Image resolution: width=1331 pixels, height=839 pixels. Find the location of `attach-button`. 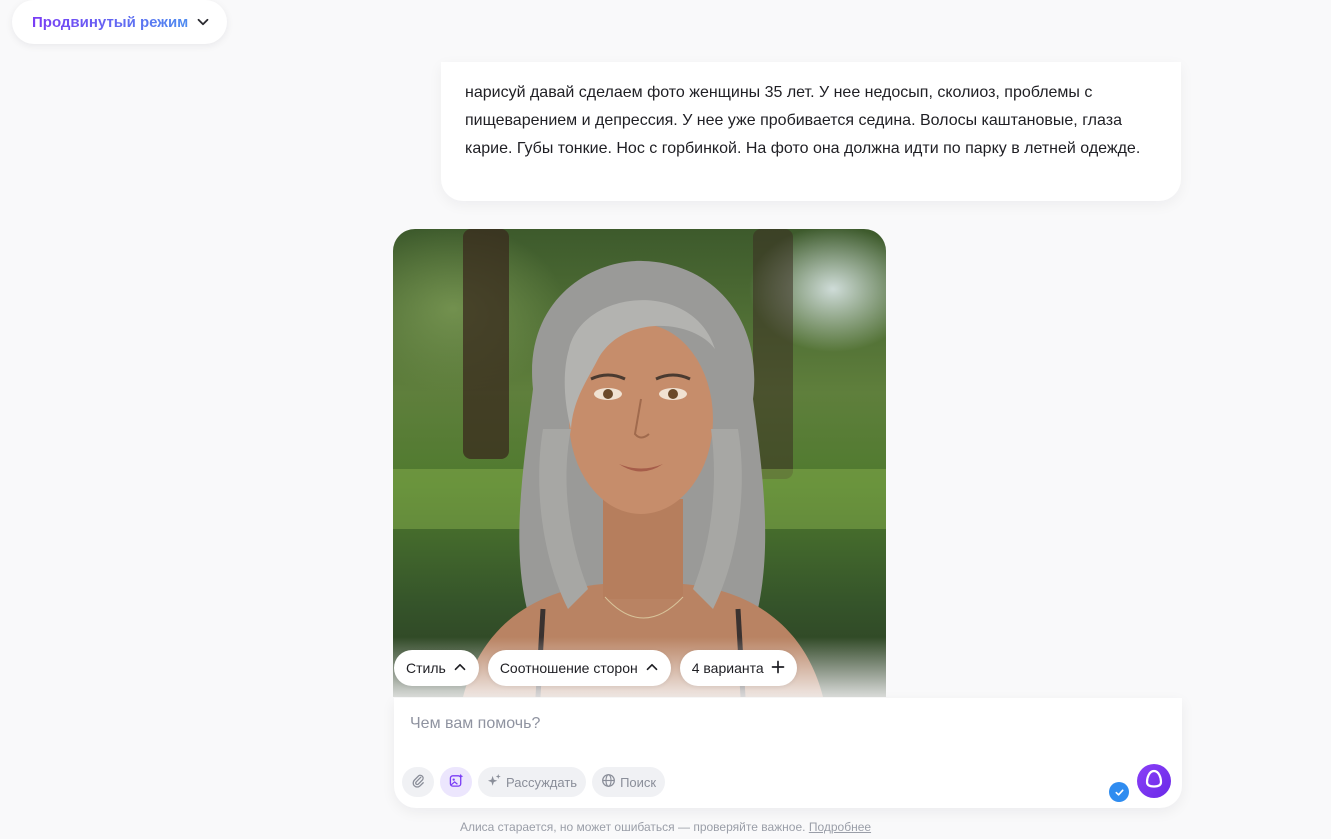

attach-button is located at coordinates (418, 782).